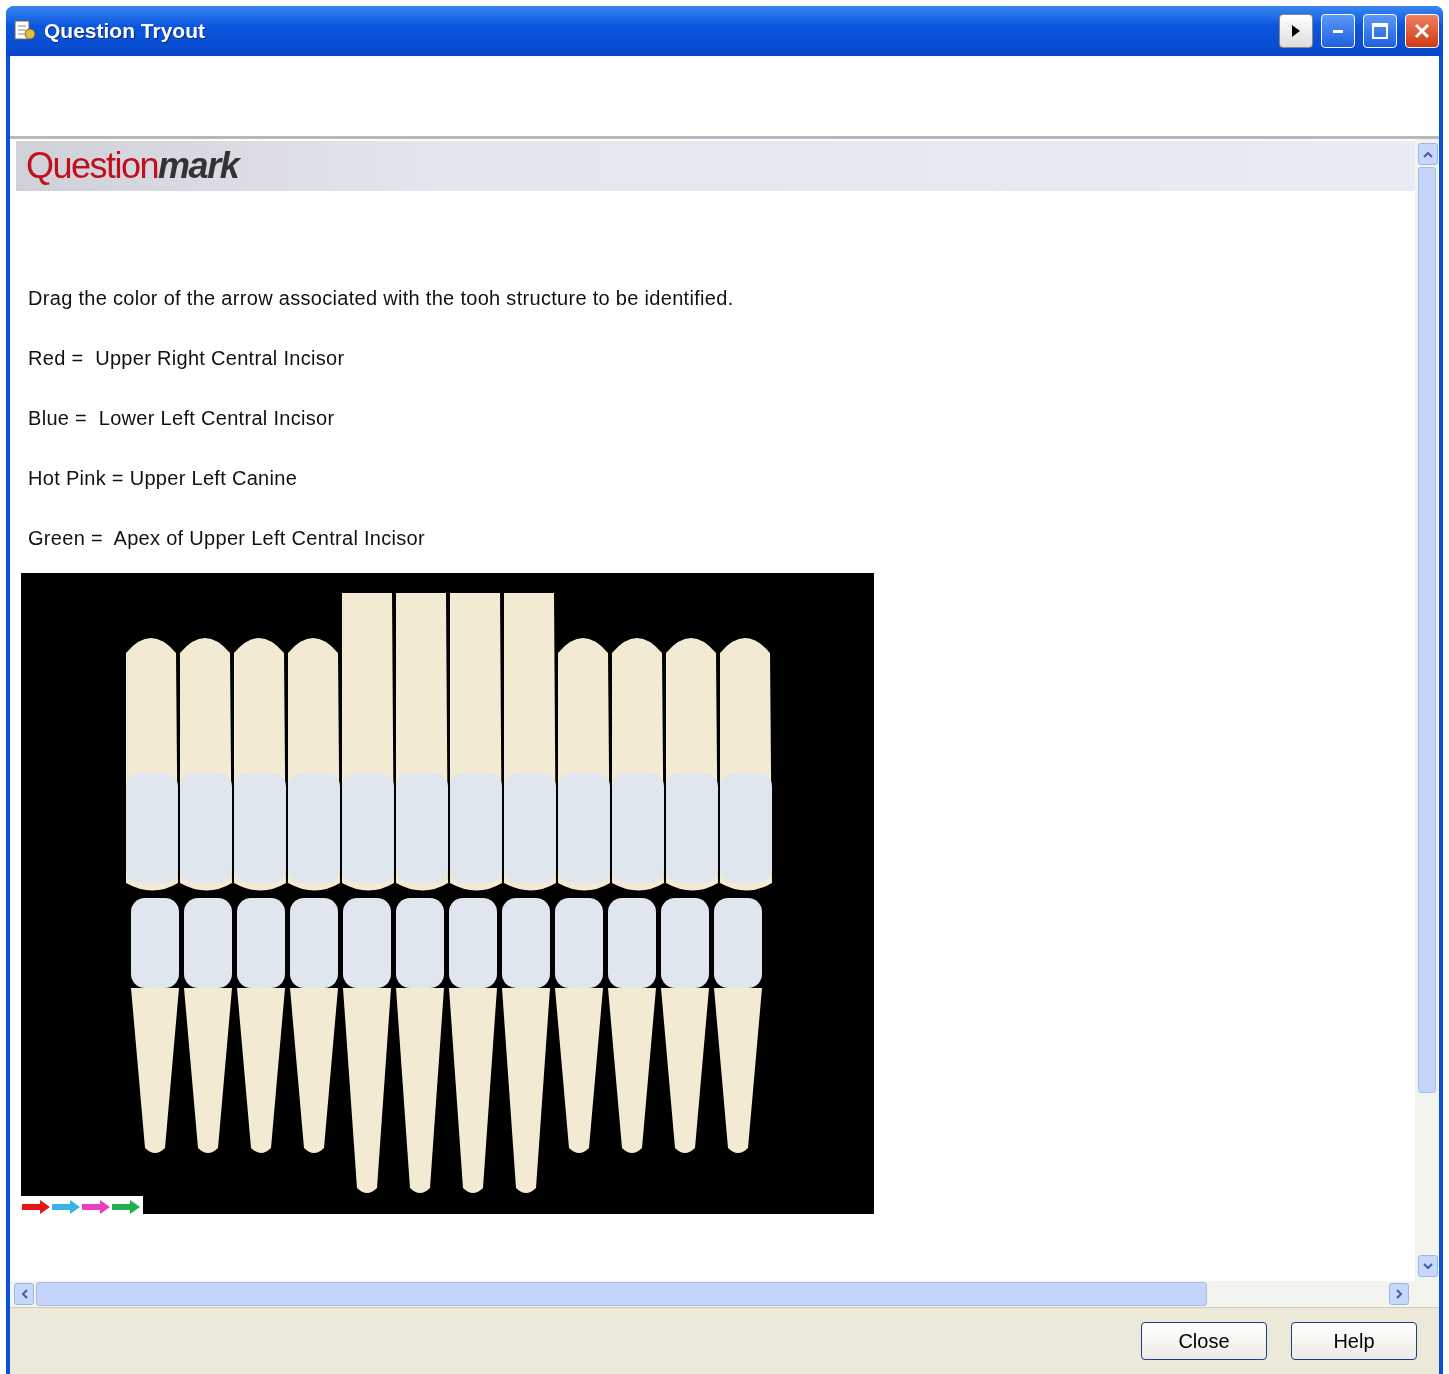 The width and height of the screenshot is (1449, 1374). I want to click on chevron-right-icon, so click(1399, 1294).